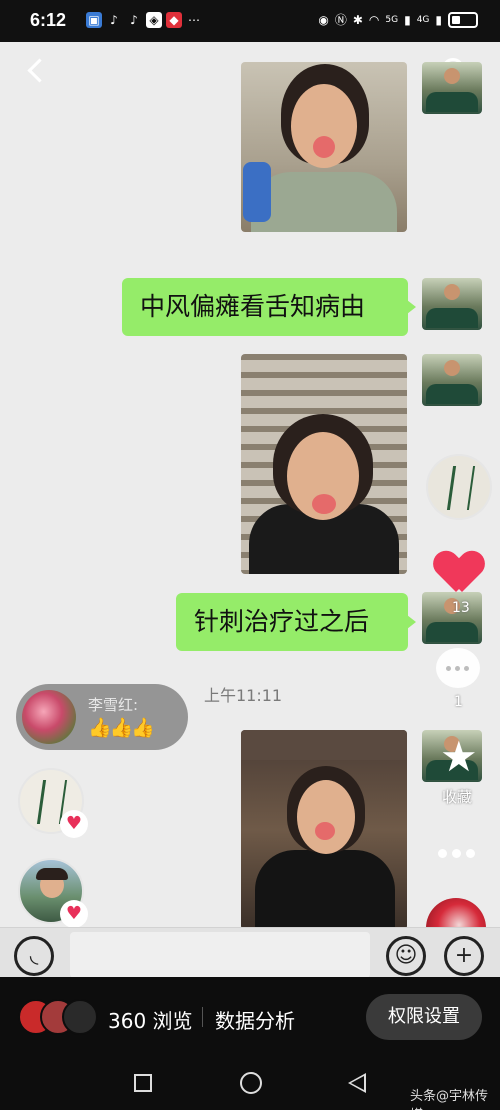 This screenshot has width=500, height=1110. Describe the element at coordinates (459, 757) in the screenshot. I see `star-icon: ★` at that location.